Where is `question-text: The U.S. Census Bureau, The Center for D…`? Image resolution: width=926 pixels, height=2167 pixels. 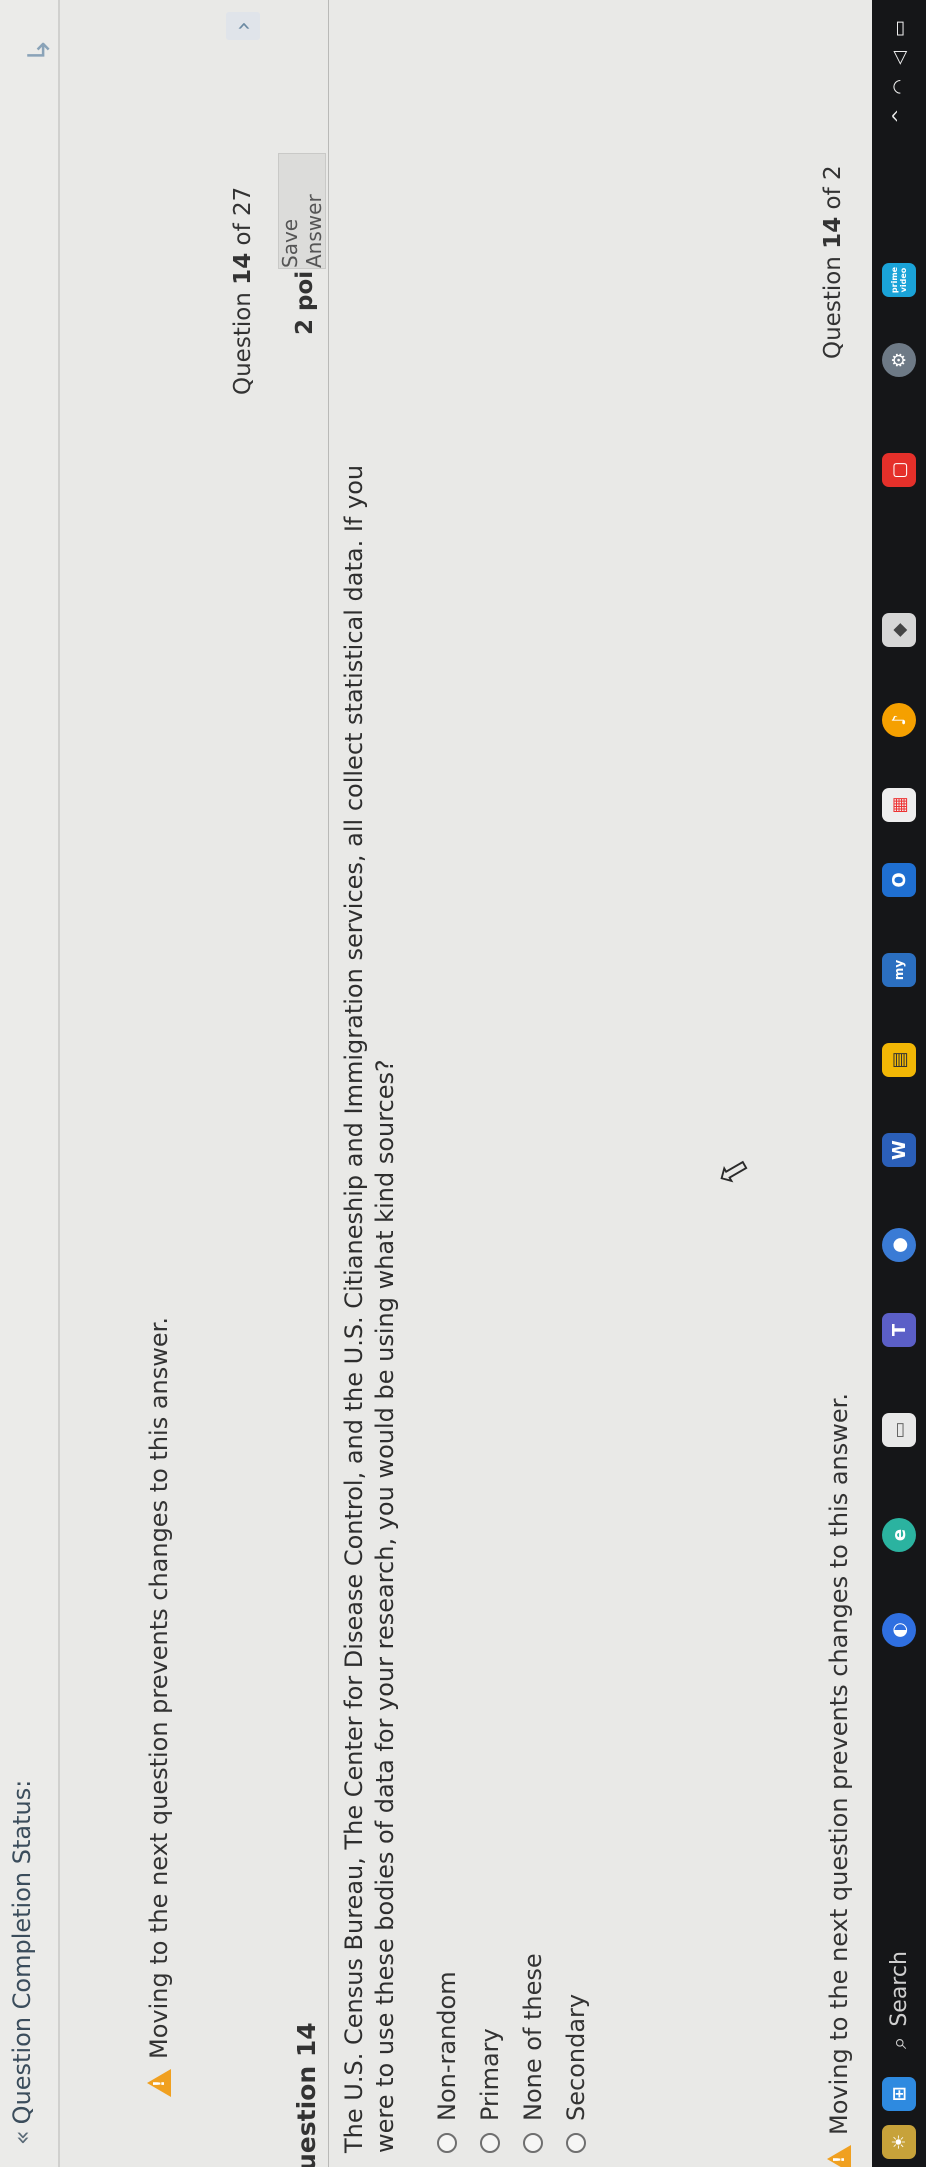
question-text: The U.S. Census Bureau, The Center for D… is located at coordinates (369, 1308).